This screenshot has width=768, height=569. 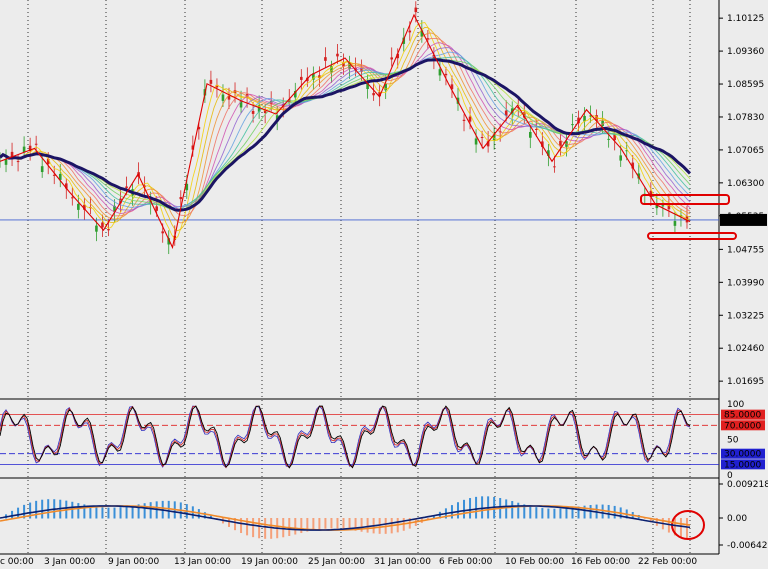 What do you see at coordinates (735, 405) in the screenshot?
I see `stoch-axis-label: 100` at bounding box center [735, 405].